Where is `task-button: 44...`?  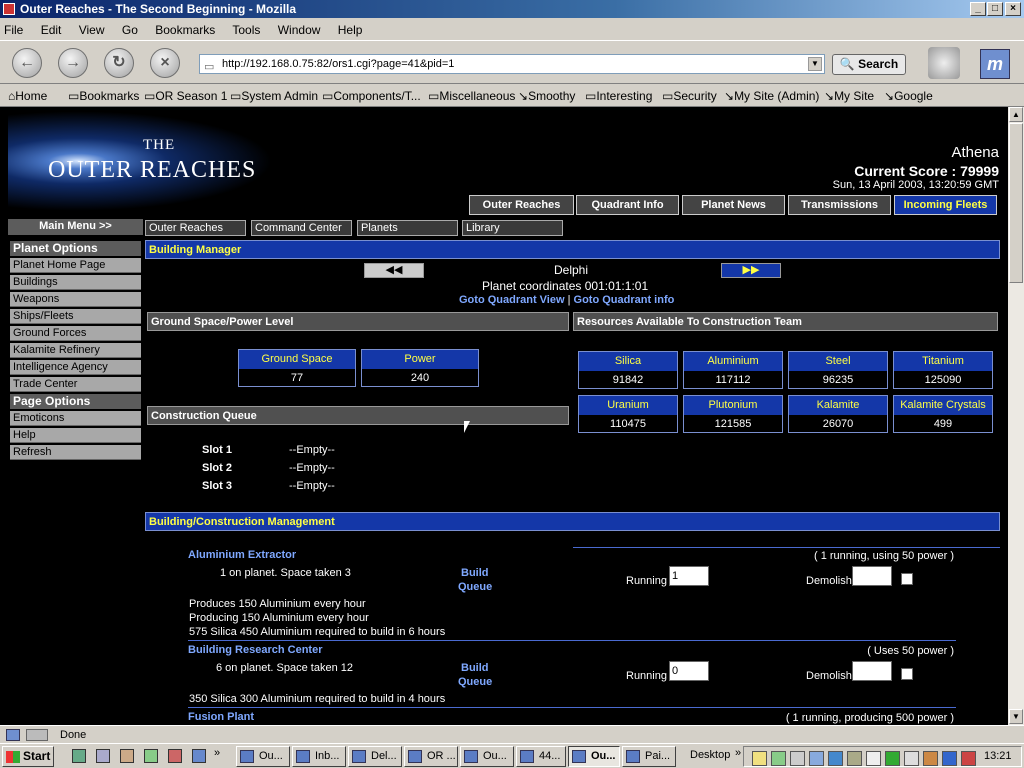
task-button: 44... is located at coordinates (541, 756).